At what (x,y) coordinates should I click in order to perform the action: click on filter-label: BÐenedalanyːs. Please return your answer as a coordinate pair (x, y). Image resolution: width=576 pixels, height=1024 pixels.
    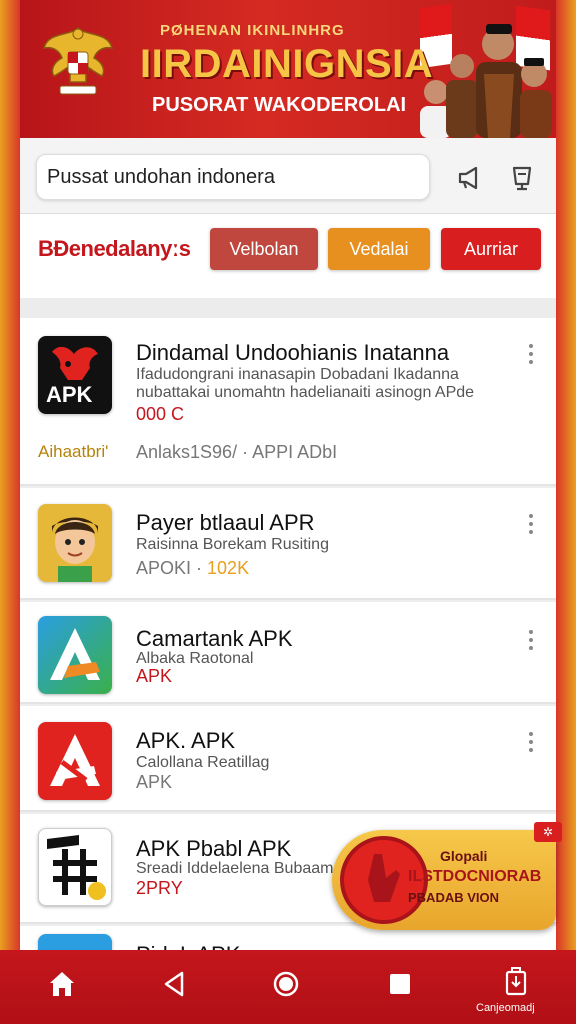
    Looking at the image, I should click on (114, 248).